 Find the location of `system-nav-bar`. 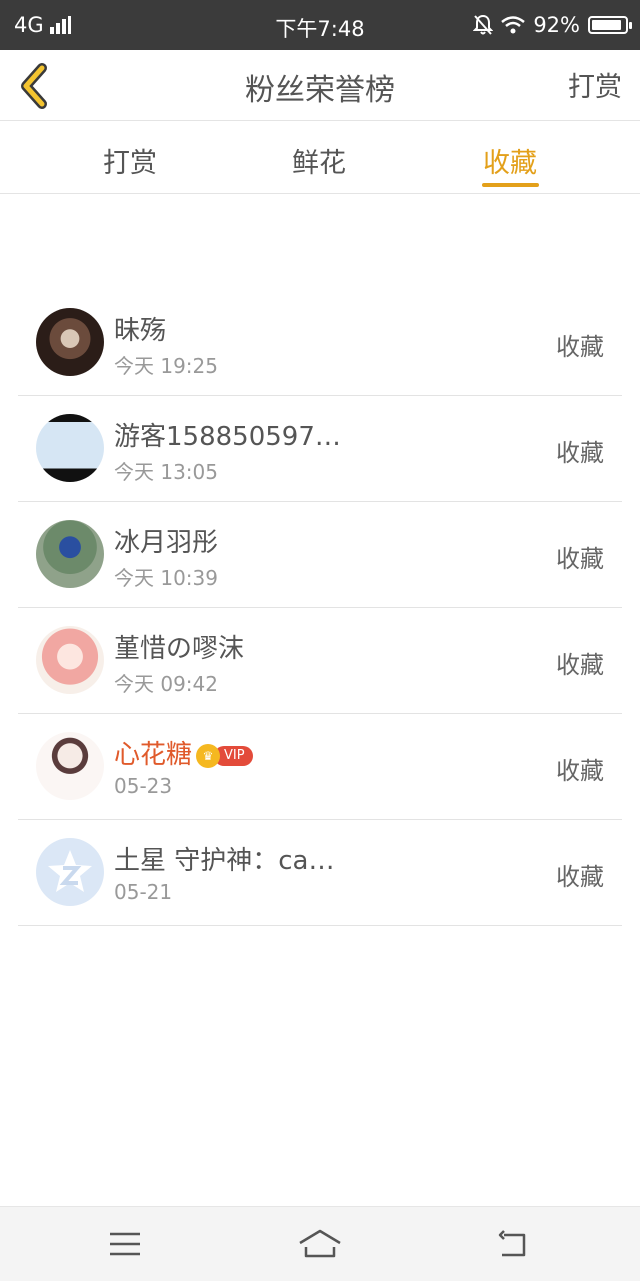

system-nav-bar is located at coordinates (320, 1243).